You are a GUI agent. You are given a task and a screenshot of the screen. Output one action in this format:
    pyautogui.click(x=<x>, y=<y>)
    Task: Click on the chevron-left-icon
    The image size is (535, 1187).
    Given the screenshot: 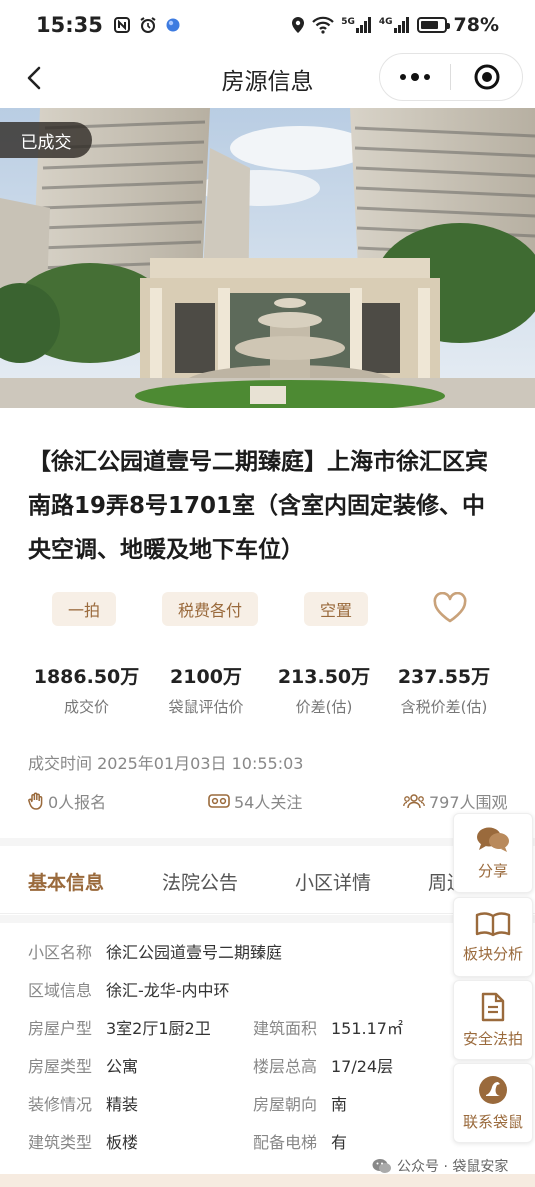 What is the action you would take?
    pyautogui.click(x=34, y=78)
    